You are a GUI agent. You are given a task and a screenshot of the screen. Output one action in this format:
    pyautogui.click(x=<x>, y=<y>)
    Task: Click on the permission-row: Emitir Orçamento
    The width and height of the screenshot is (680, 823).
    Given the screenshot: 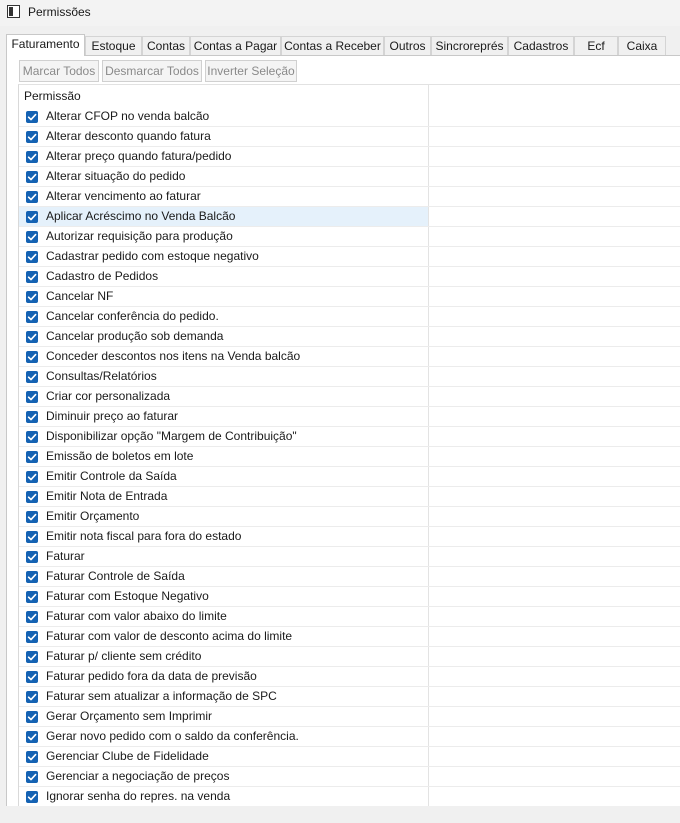 What is the action you would take?
    pyautogui.click(x=349, y=517)
    